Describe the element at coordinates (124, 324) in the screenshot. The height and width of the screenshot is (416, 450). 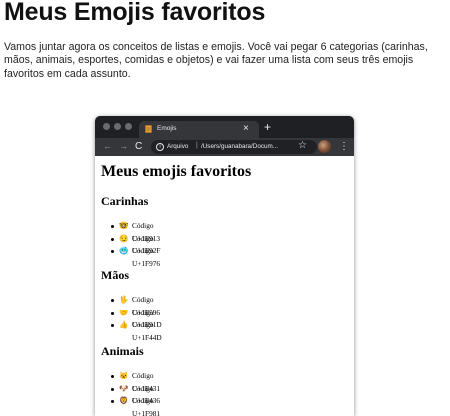
I see `thumbs-up-emoji-icon: 👍` at that location.